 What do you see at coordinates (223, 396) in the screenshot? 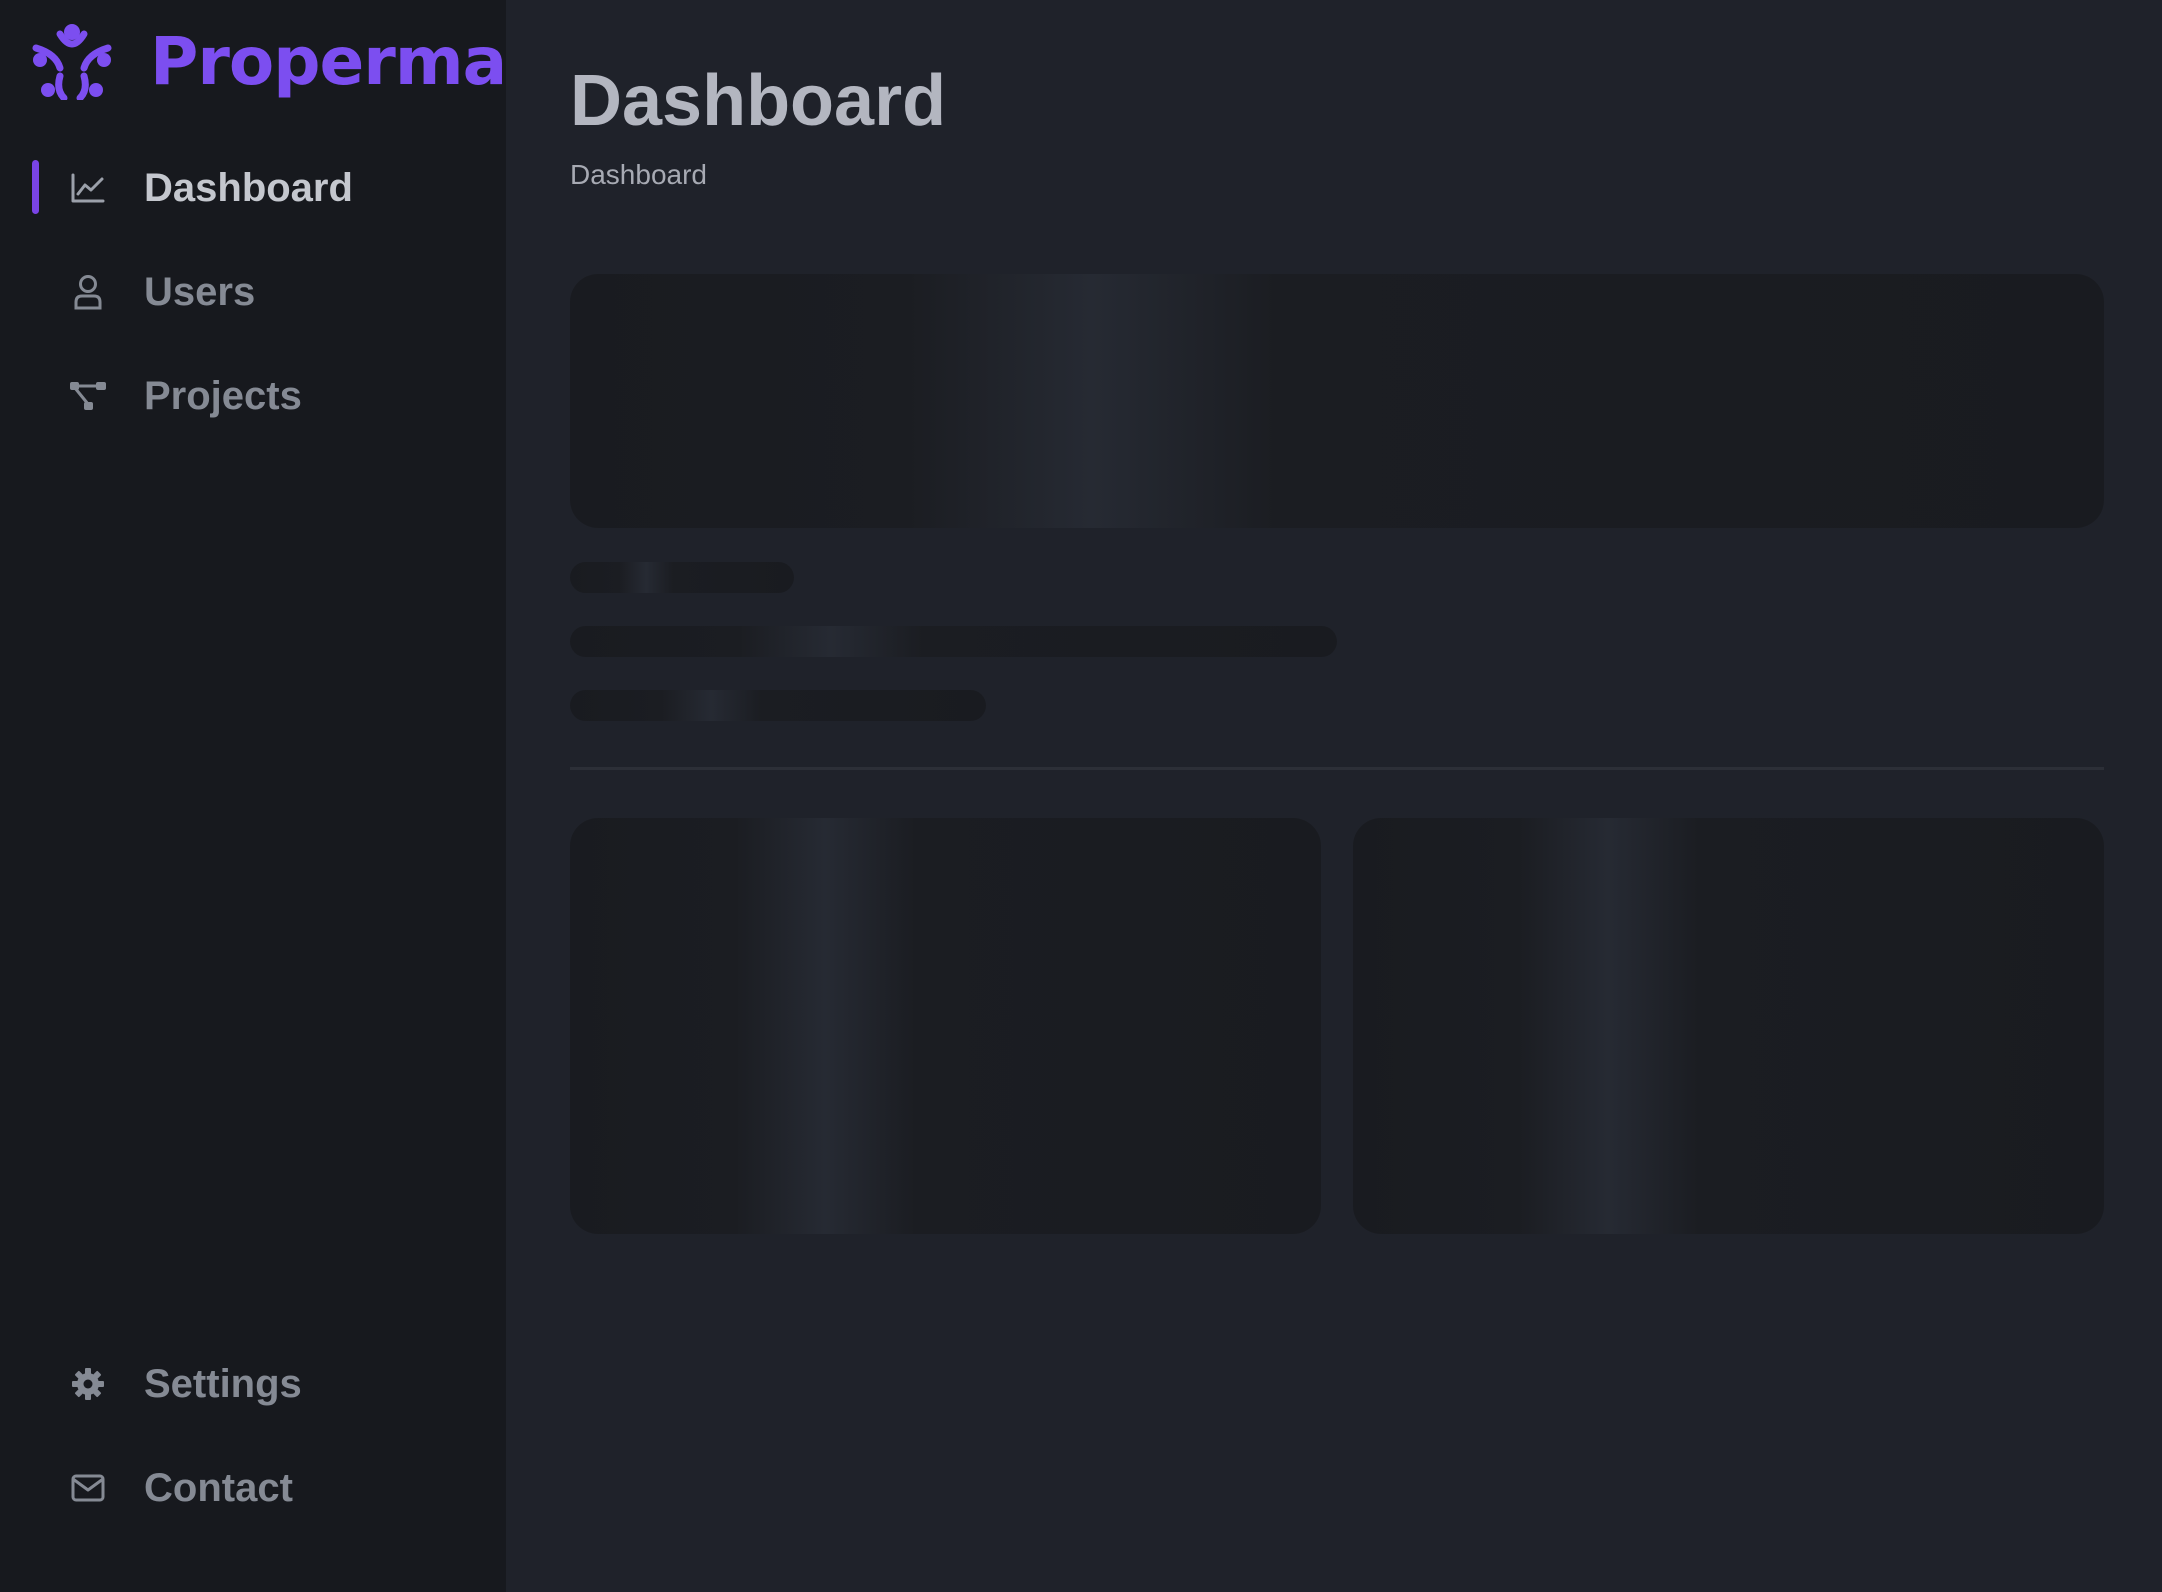
I see `sidebar-item-label: Projects` at bounding box center [223, 396].